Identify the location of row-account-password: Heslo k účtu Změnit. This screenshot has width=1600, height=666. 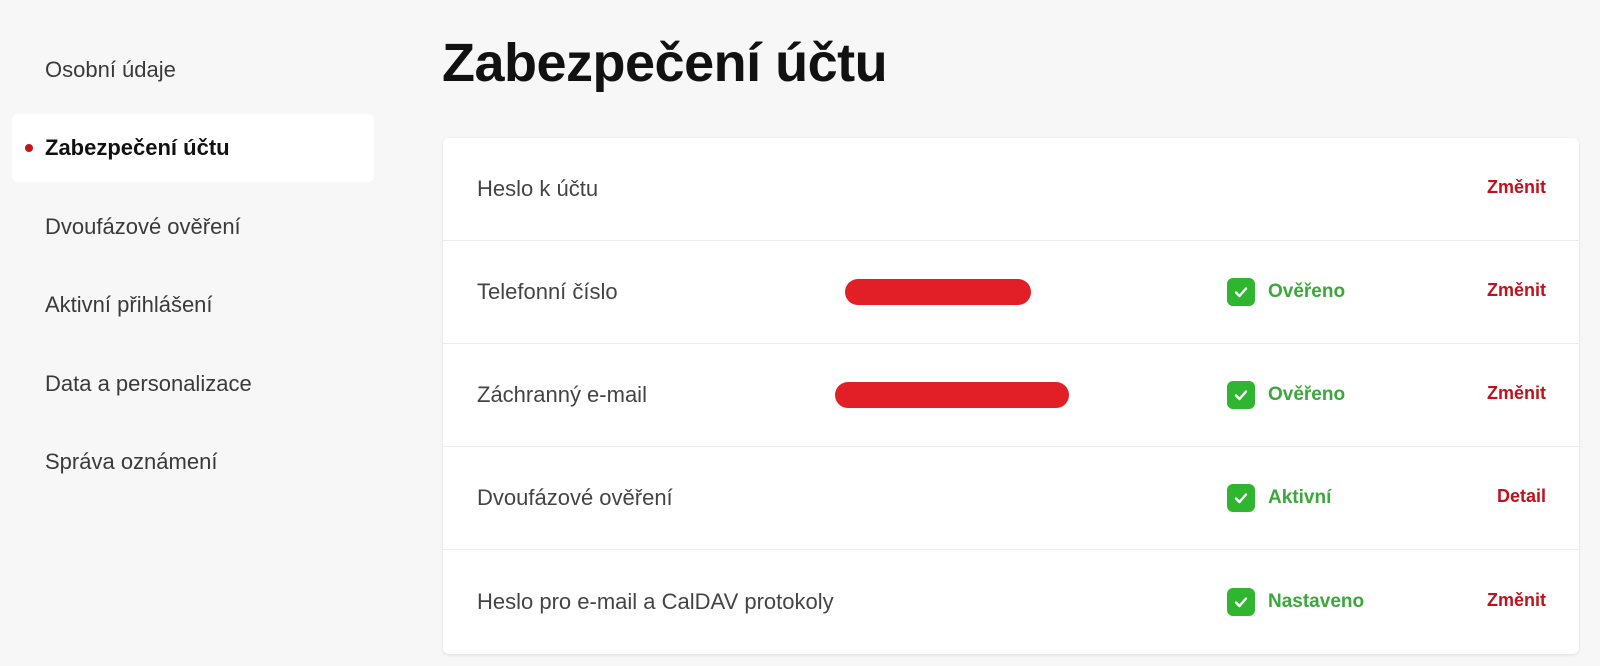
(1011, 189).